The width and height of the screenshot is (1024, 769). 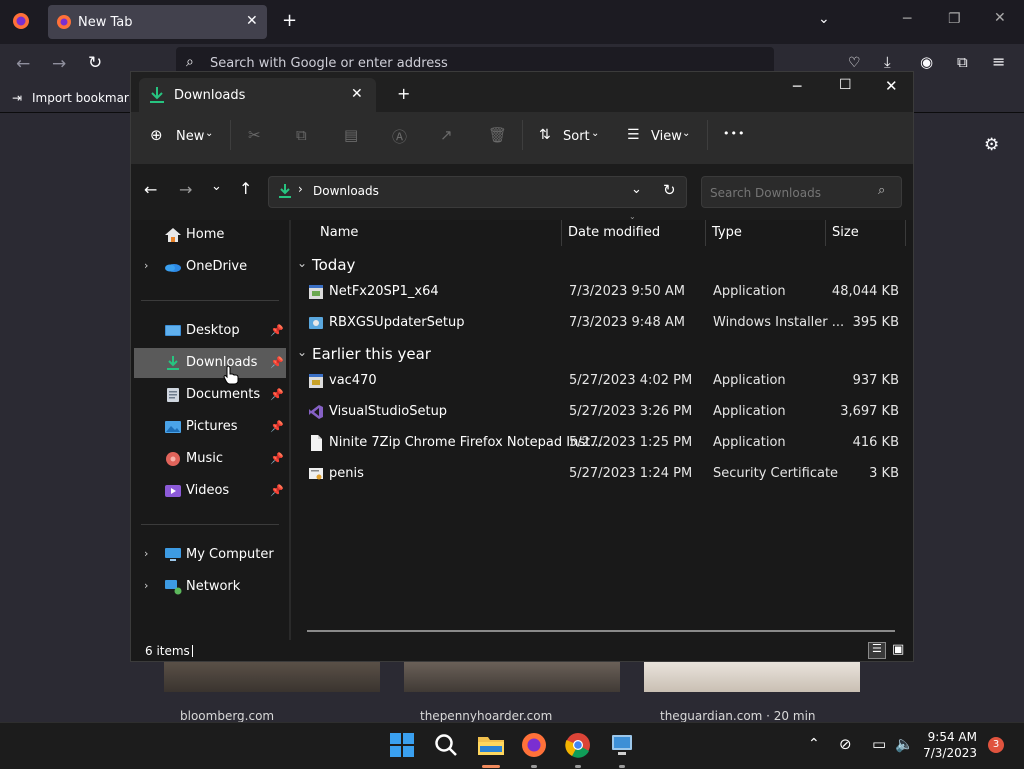 What do you see at coordinates (497, 135) in the screenshot?
I see `delete-icon: 🗑` at bounding box center [497, 135].